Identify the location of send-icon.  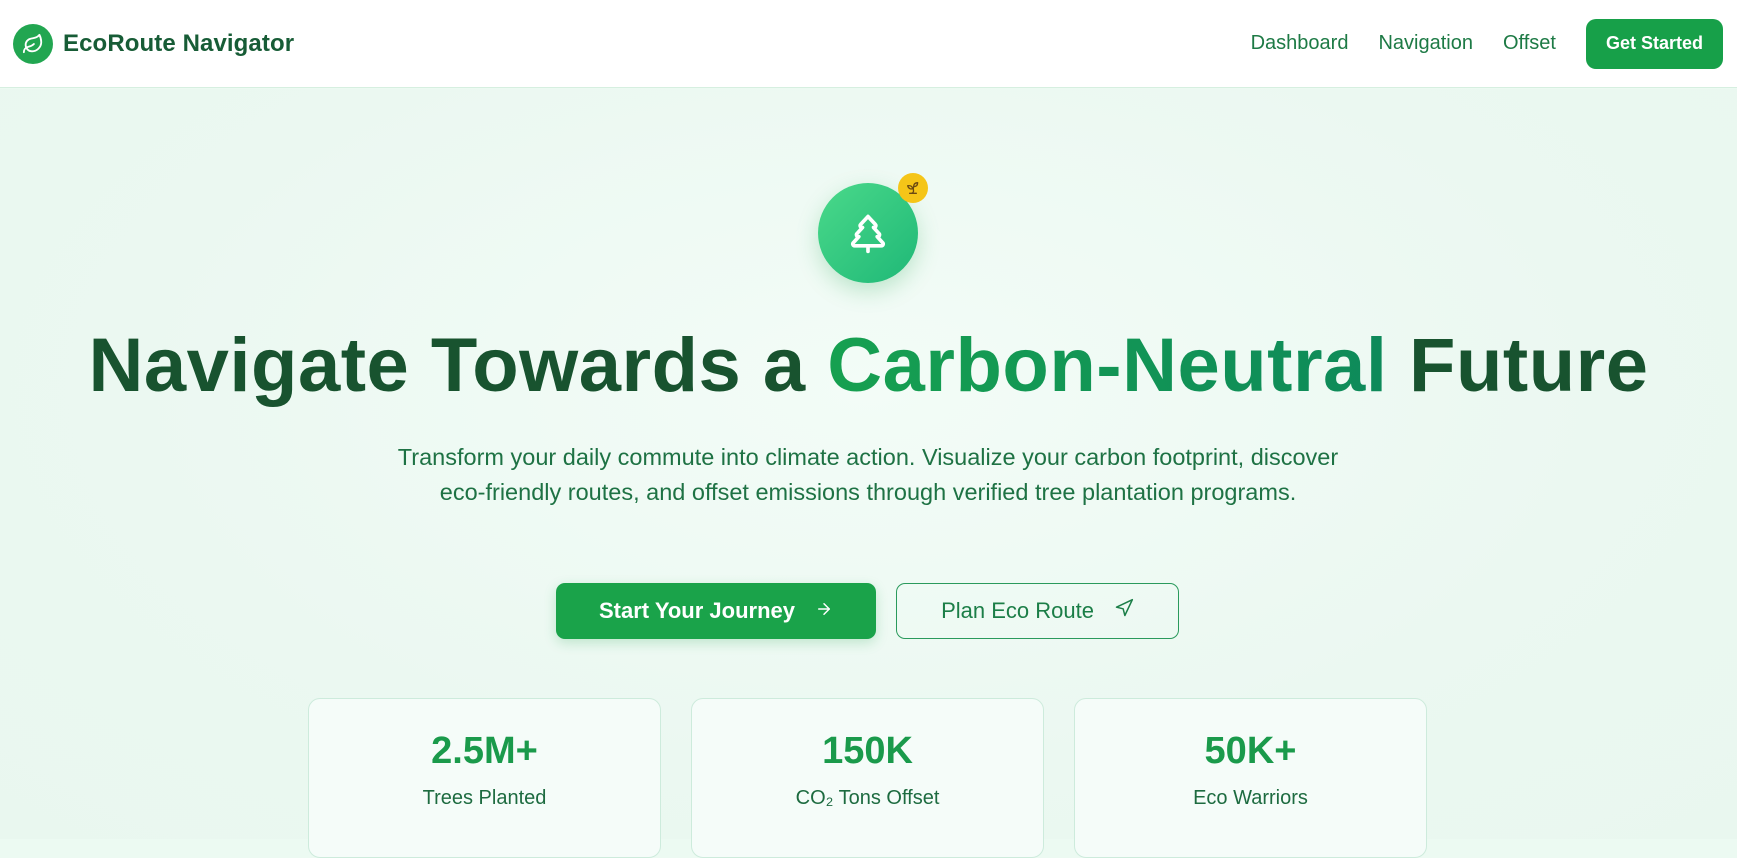
(1124, 611).